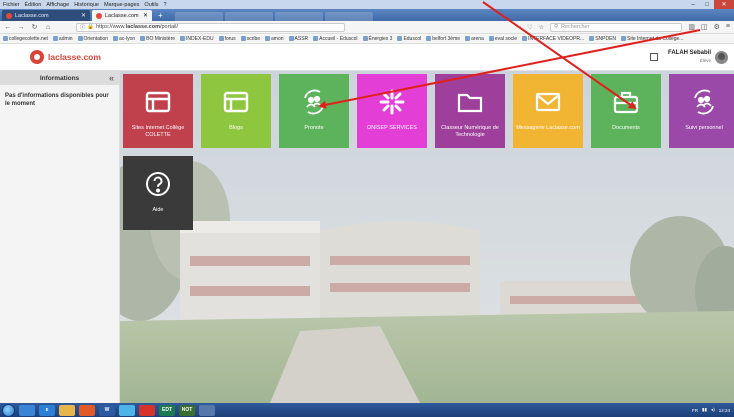  I want to click on app-tile-blogs: Blogs, so click(236, 111).